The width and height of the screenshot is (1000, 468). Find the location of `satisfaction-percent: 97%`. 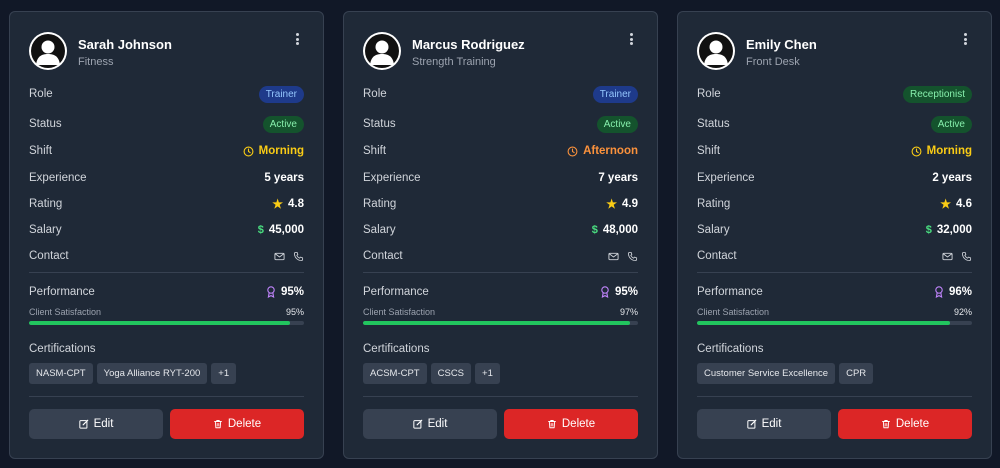

satisfaction-percent: 97% is located at coordinates (628, 312).